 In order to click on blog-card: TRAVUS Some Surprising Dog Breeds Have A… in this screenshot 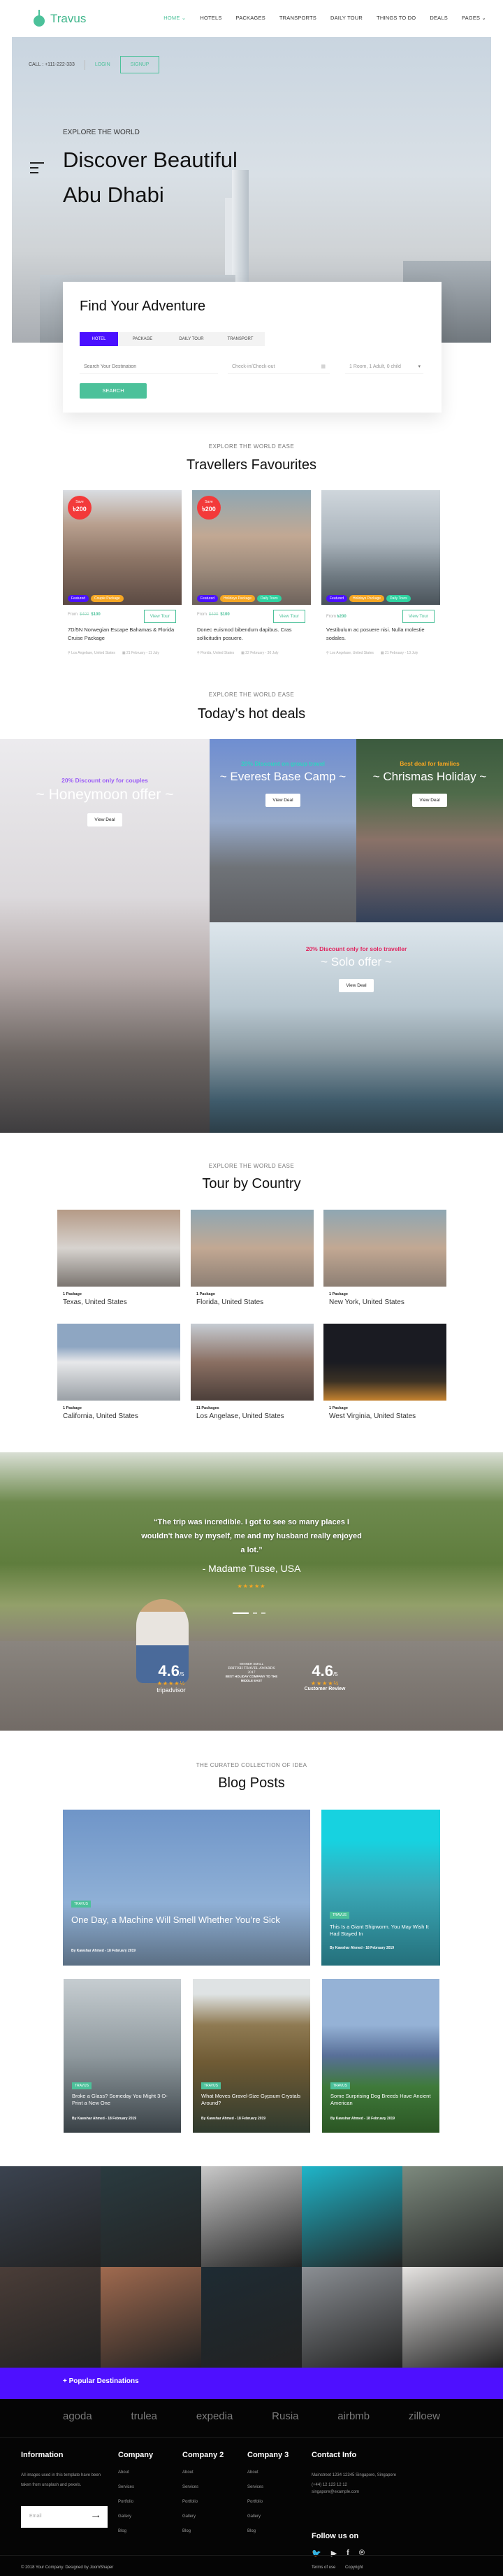, I will do `click(381, 2056)`.